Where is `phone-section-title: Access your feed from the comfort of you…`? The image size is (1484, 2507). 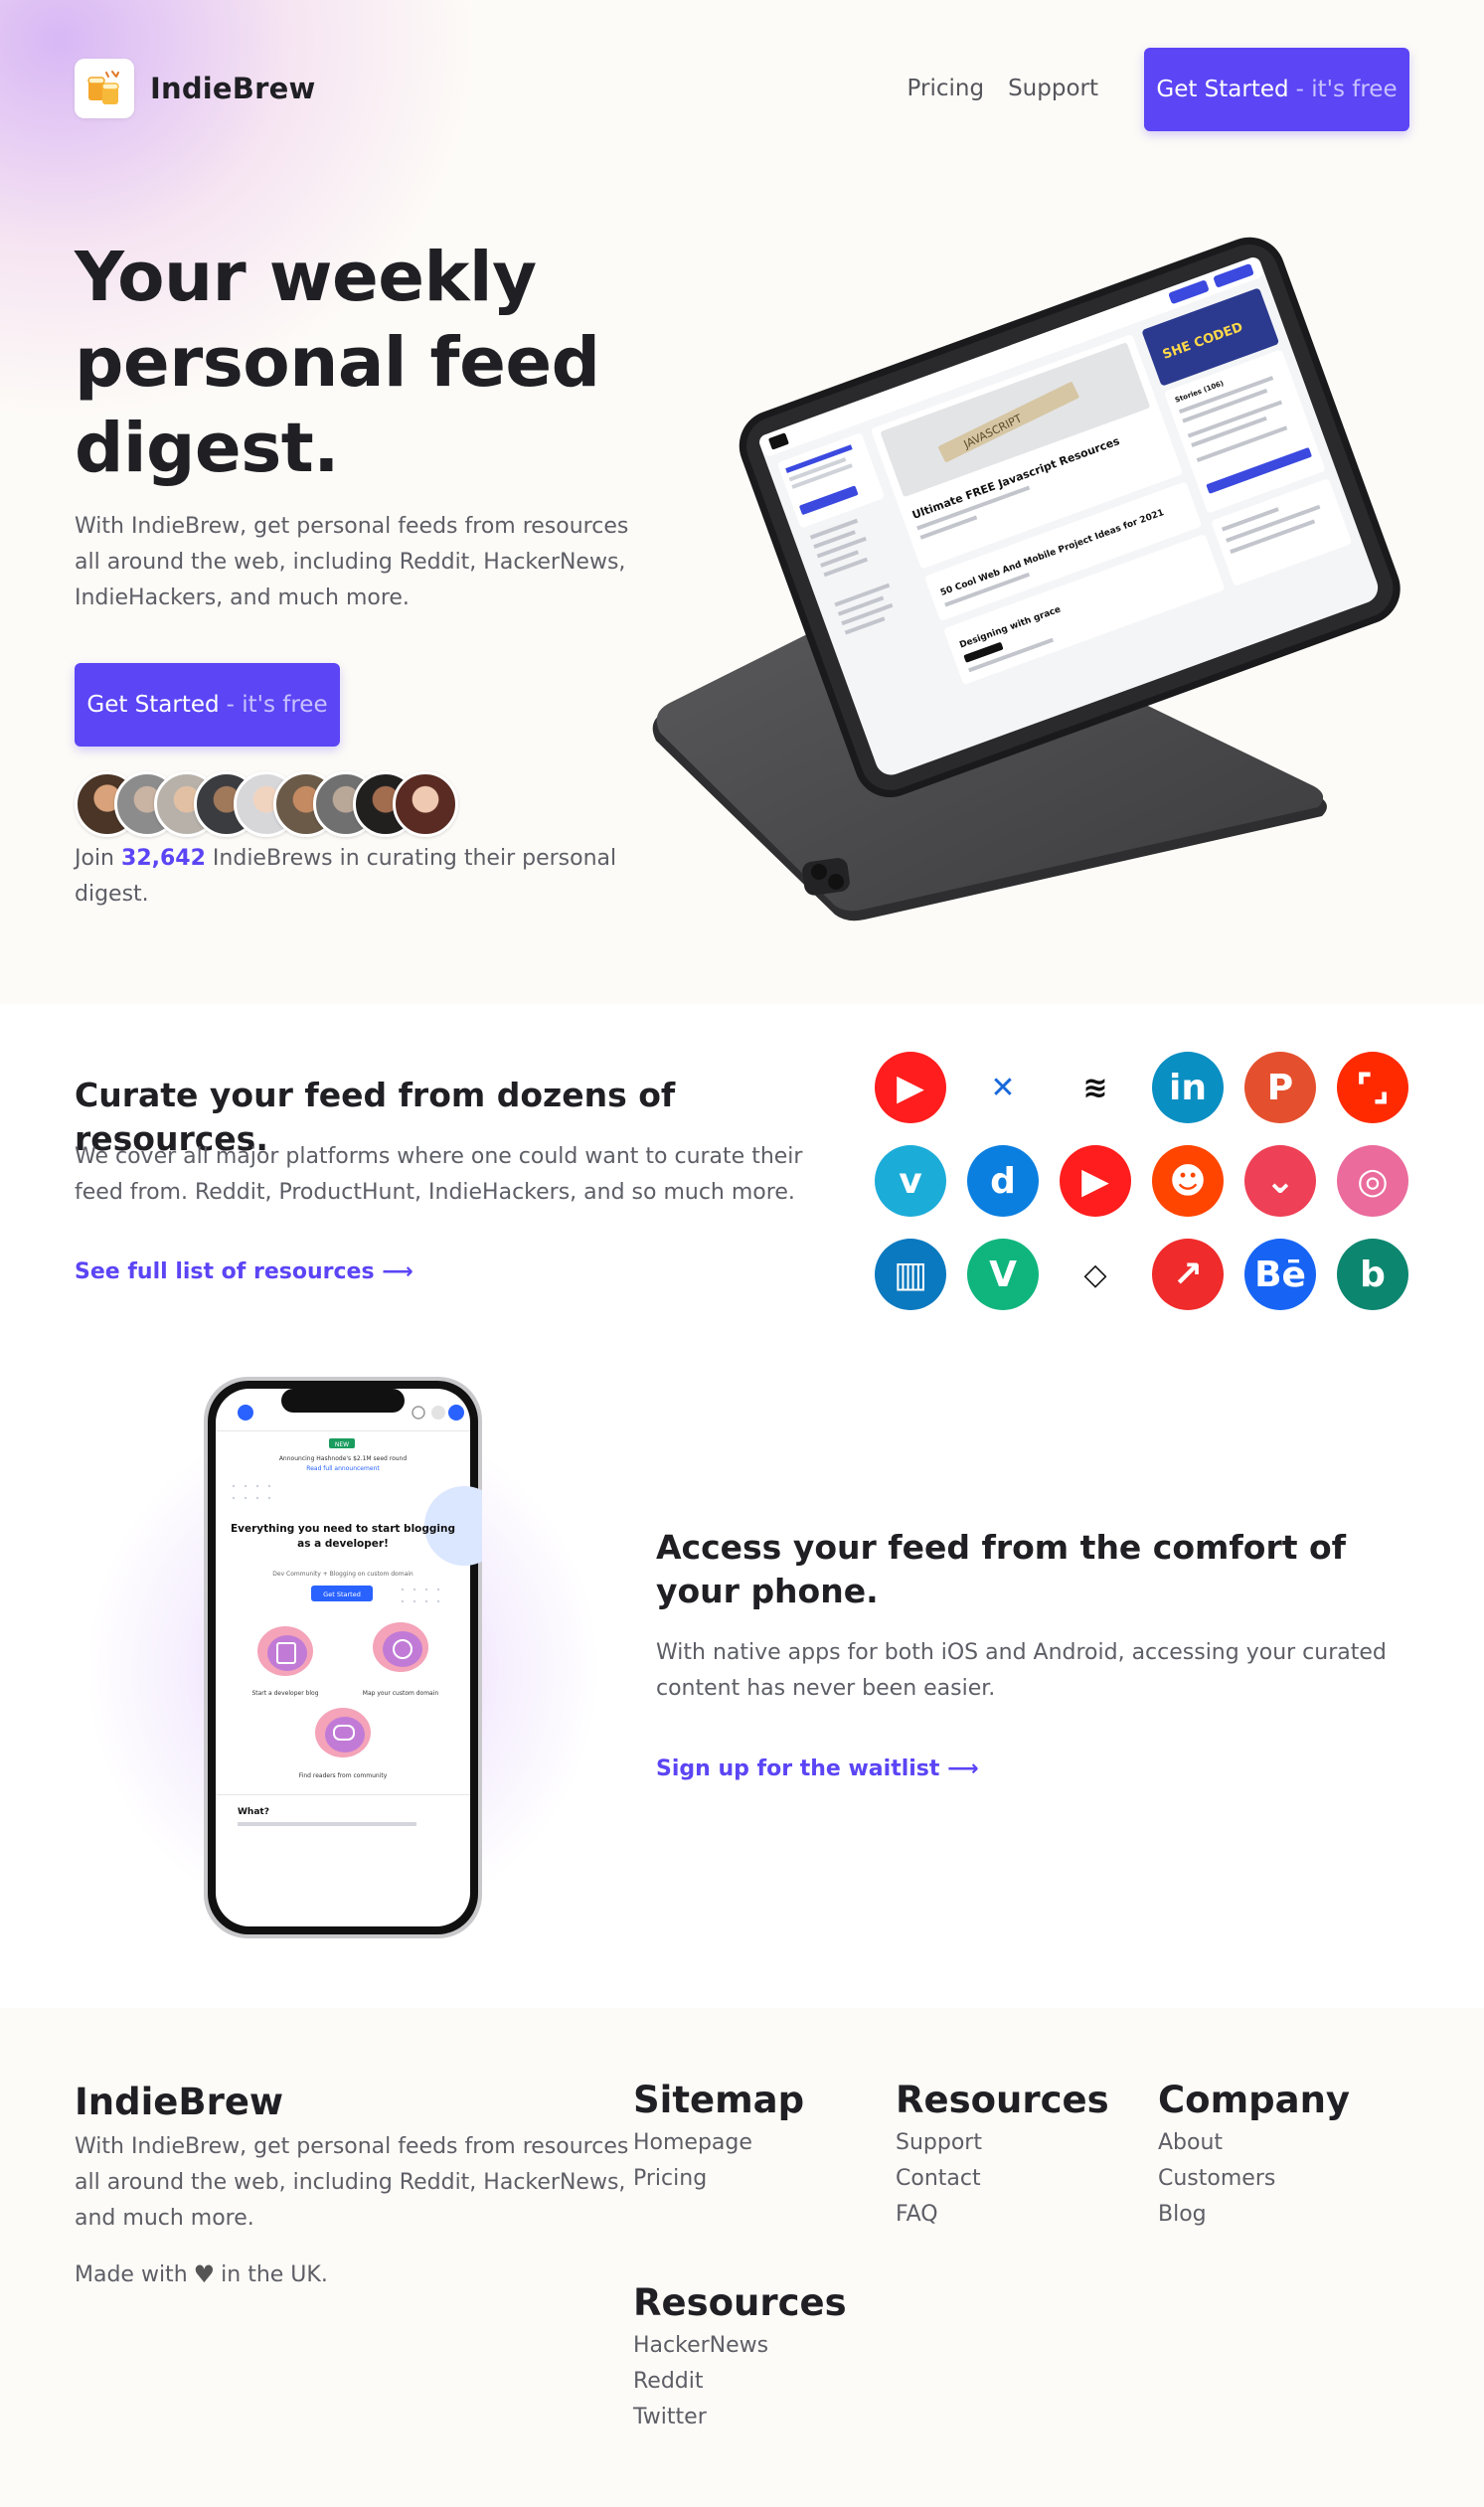
phone-section-title: Access your feed from the comfort of you… is located at coordinates (1001, 1569).